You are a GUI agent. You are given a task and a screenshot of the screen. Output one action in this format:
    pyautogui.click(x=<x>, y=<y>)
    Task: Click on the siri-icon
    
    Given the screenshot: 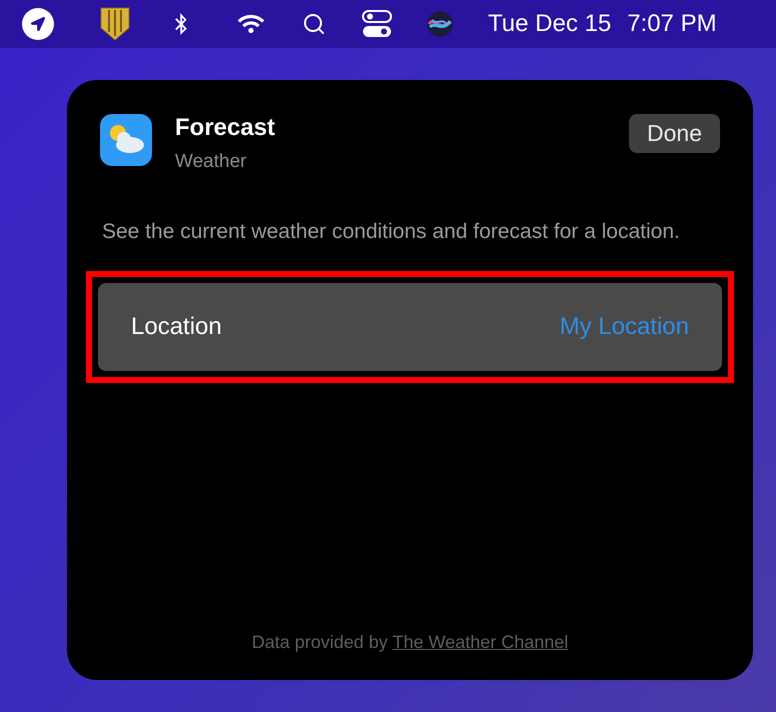 What is the action you would take?
    pyautogui.click(x=440, y=24)
    